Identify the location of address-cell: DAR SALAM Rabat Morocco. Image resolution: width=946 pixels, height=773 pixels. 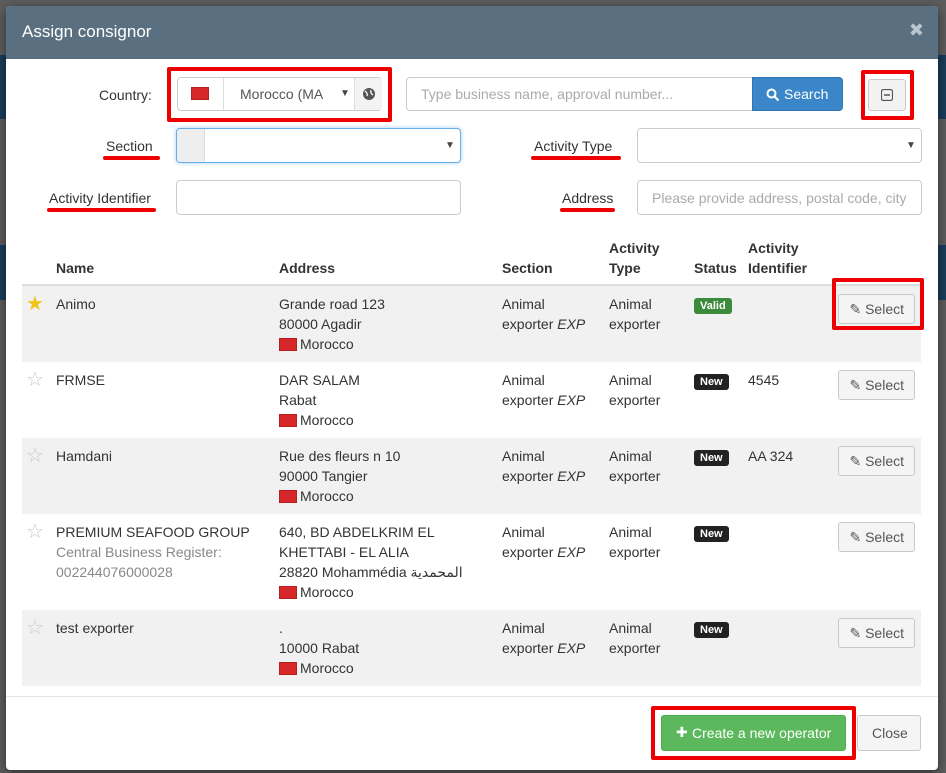
(386, 400).